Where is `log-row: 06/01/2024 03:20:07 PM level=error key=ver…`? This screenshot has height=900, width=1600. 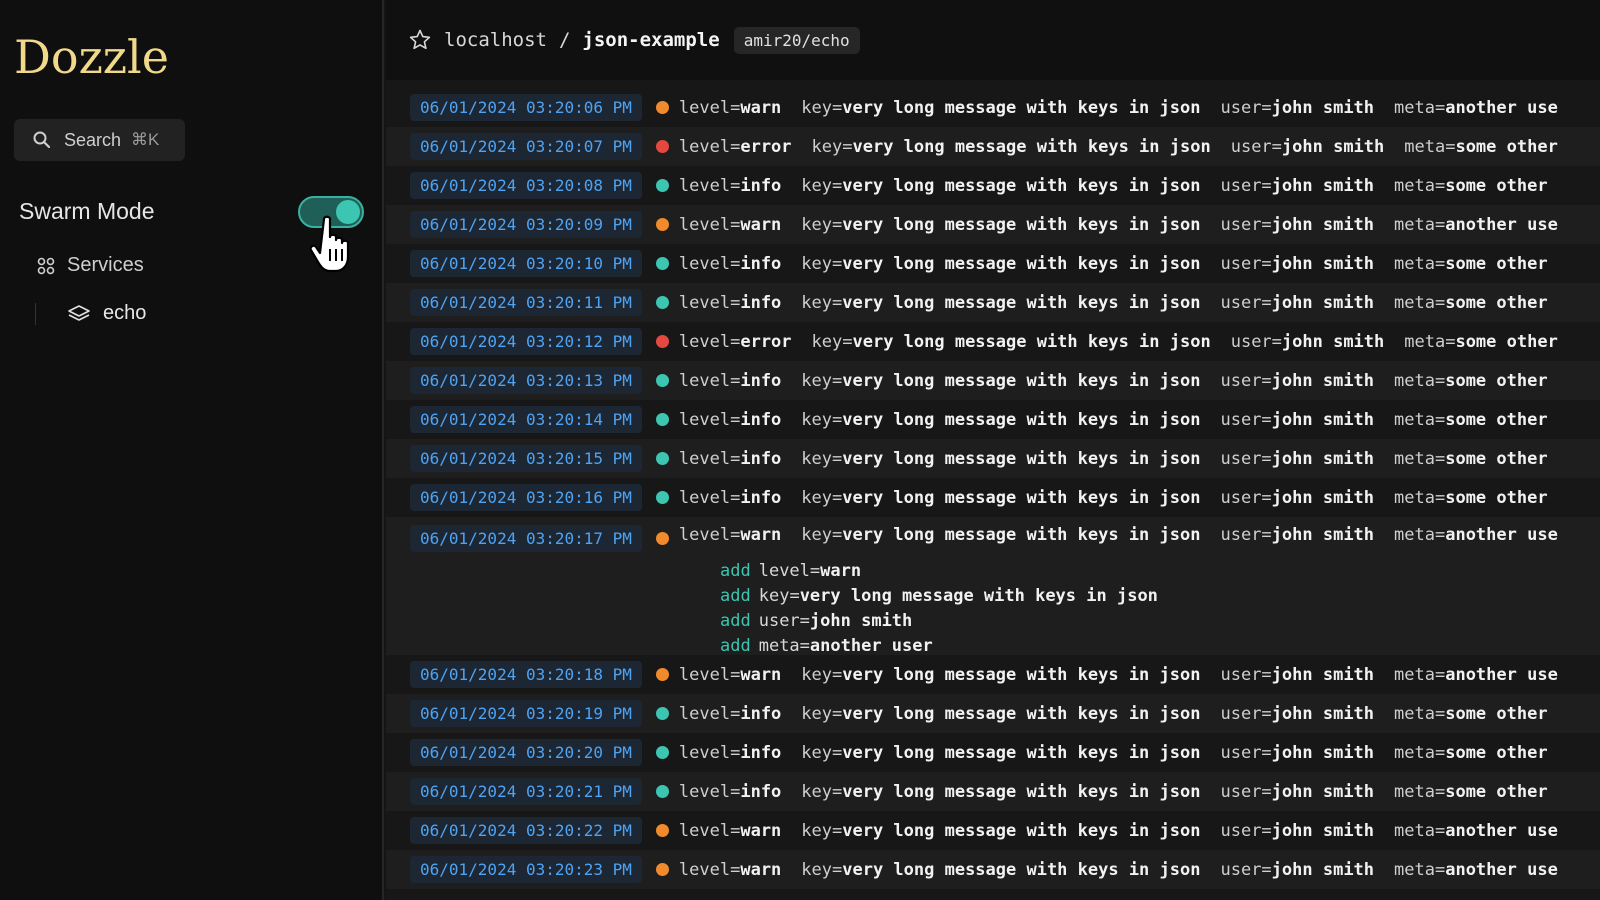 log-row: 06/01/2024 03:20:07 PM level=error key=ver… is located at coordinates (993, 146).